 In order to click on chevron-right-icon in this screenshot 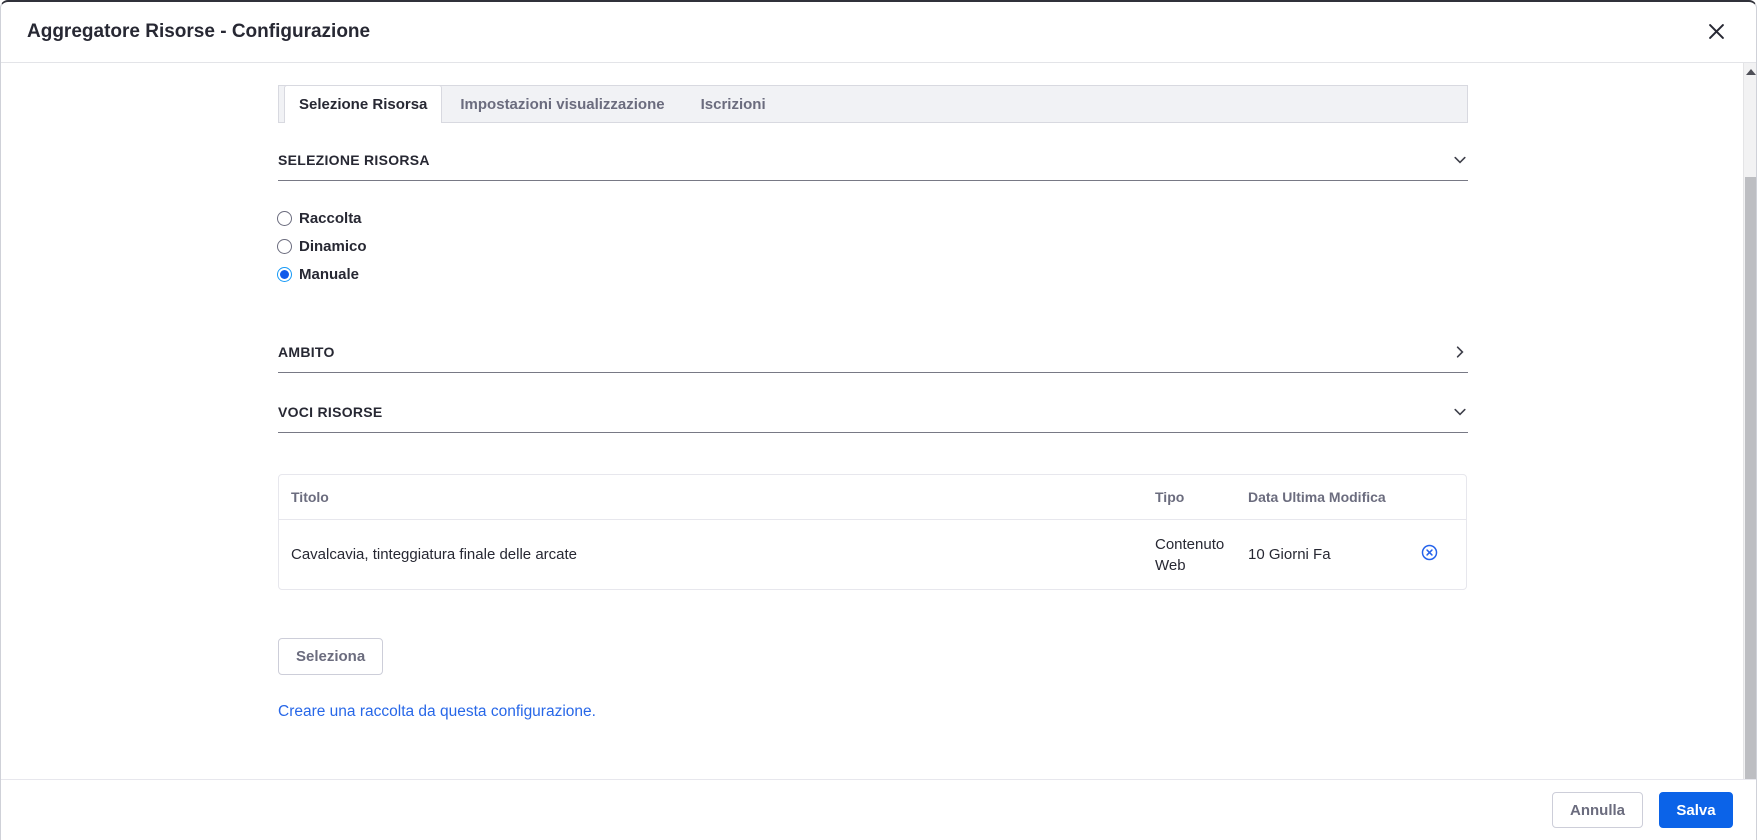, I will do `click(1460, 352)`.